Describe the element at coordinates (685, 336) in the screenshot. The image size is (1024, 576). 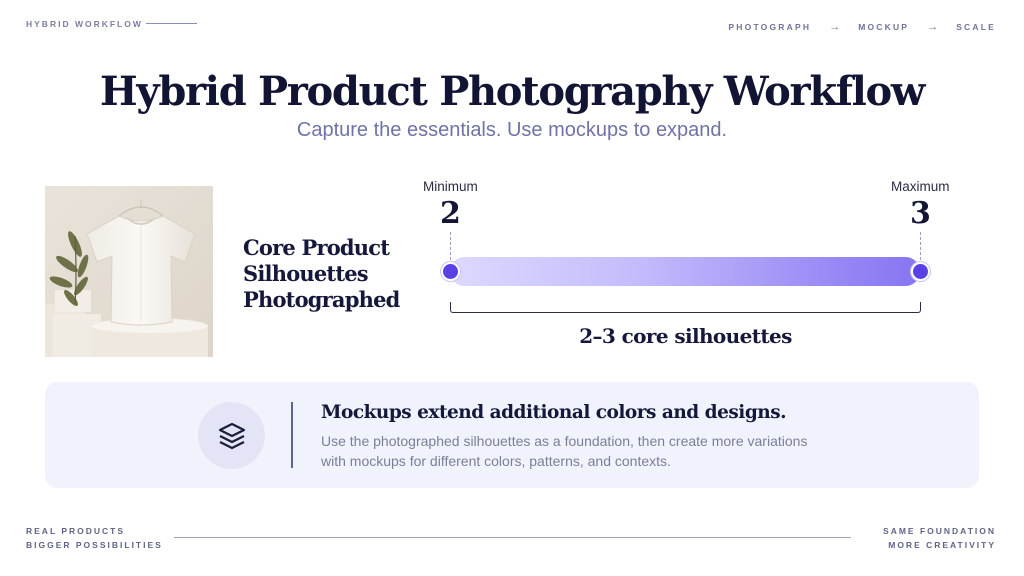
I see `range-summary: 2–3 core silhouettes` at that location.